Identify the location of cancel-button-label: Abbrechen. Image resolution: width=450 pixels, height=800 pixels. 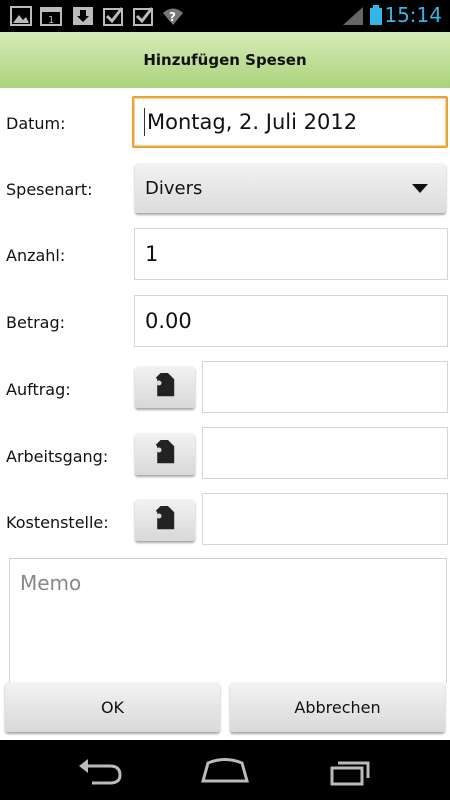
(337, 707).